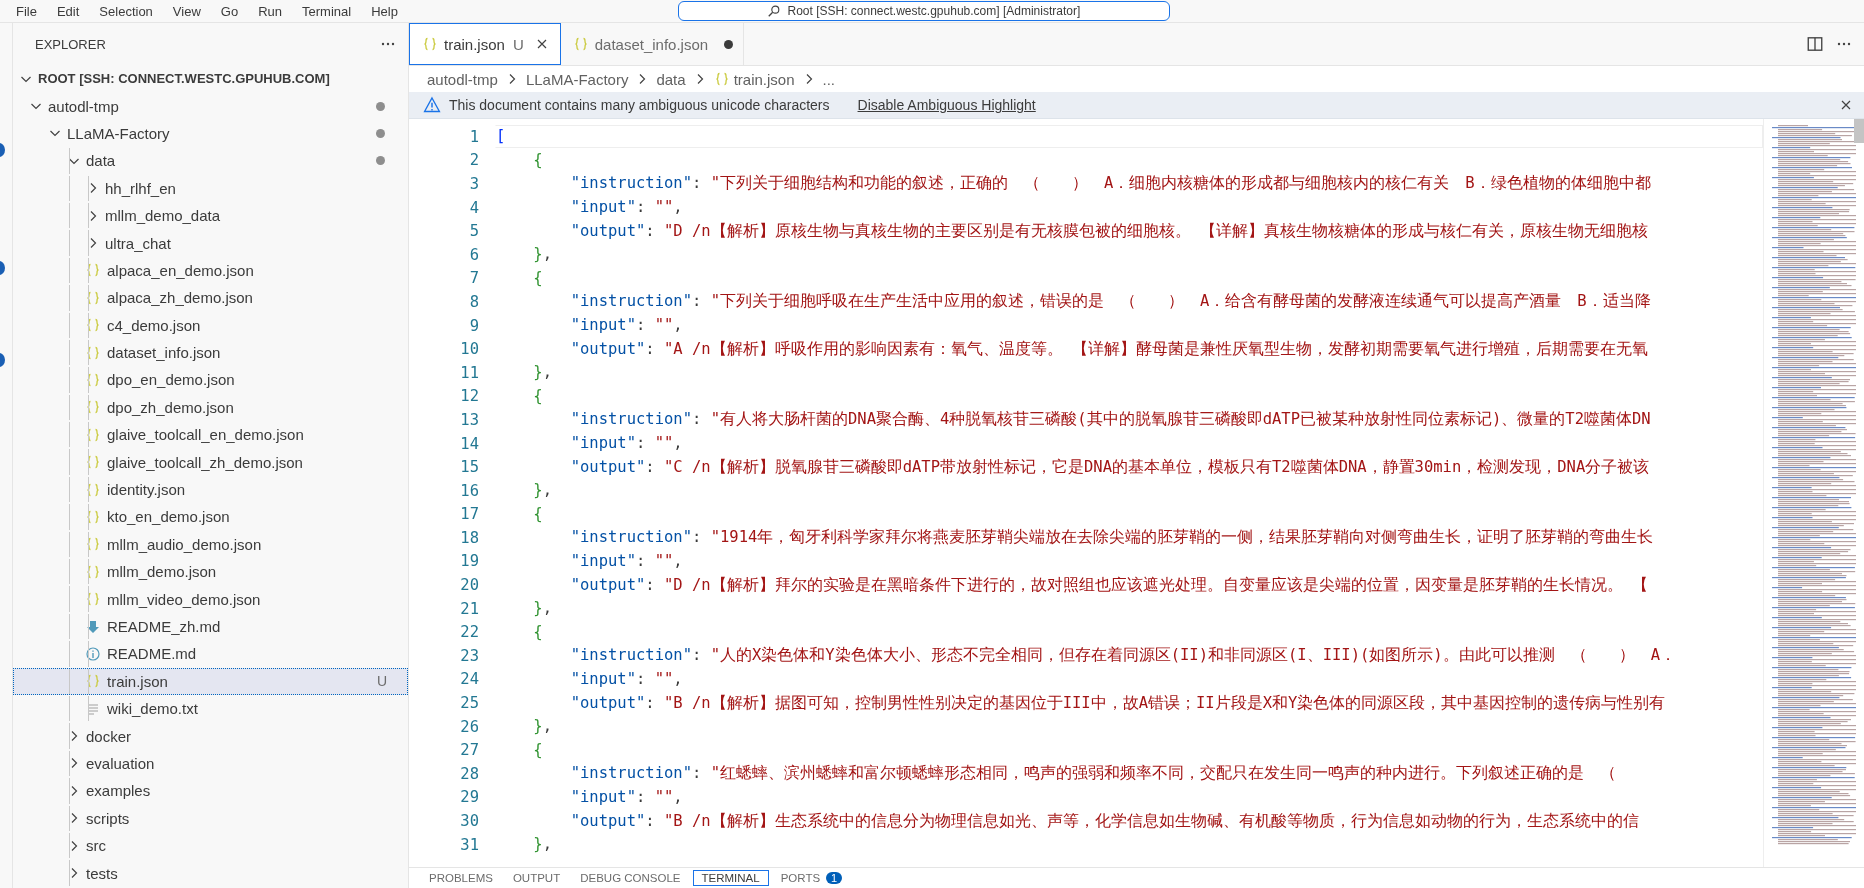 This screenshot has width=1864, height=888. Describe the element at coordinates (270, 11) in the screenshot. I see `menu-item: Run` at that location.